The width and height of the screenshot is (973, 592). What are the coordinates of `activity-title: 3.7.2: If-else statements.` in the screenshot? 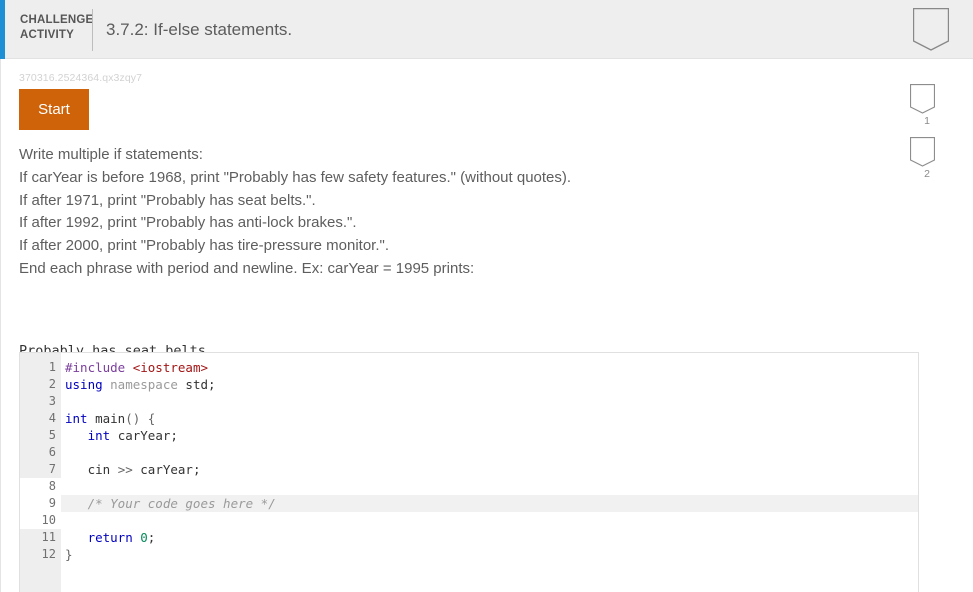 It's located at (199, 29).